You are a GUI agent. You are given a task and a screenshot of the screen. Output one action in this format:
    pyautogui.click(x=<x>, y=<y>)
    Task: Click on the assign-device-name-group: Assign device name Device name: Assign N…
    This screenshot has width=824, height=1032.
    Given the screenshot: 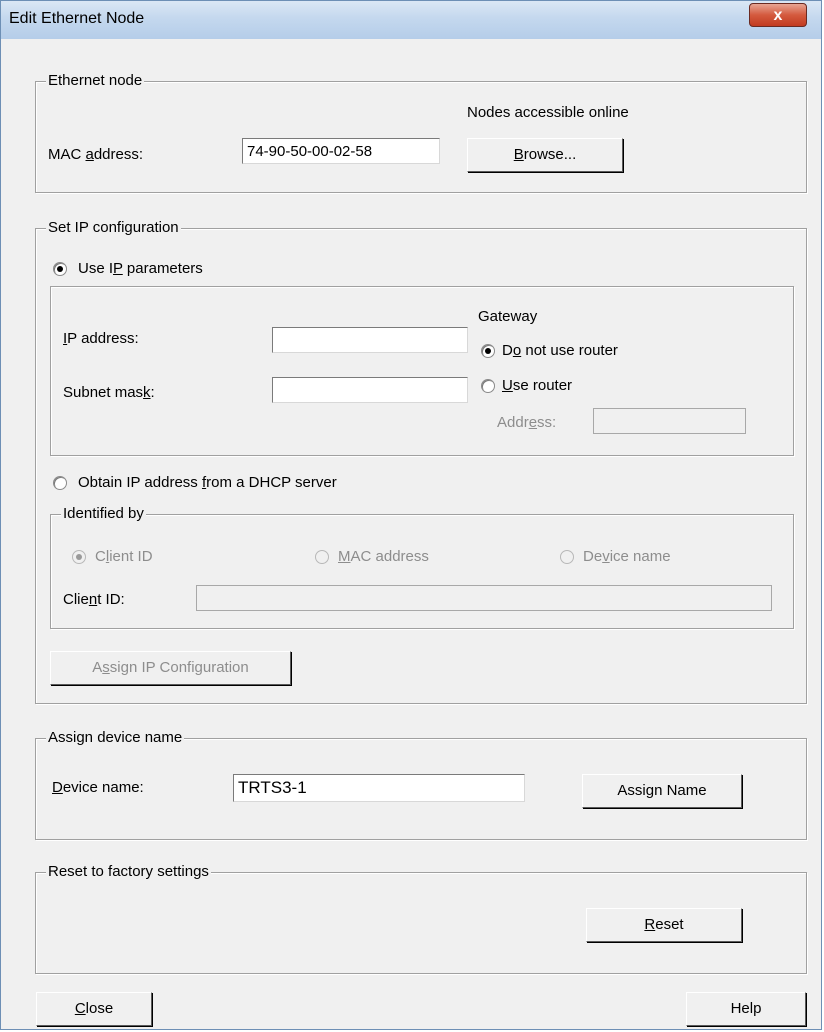 What is the action you would take?
    pyautogui.click(x=421, y=784)
    